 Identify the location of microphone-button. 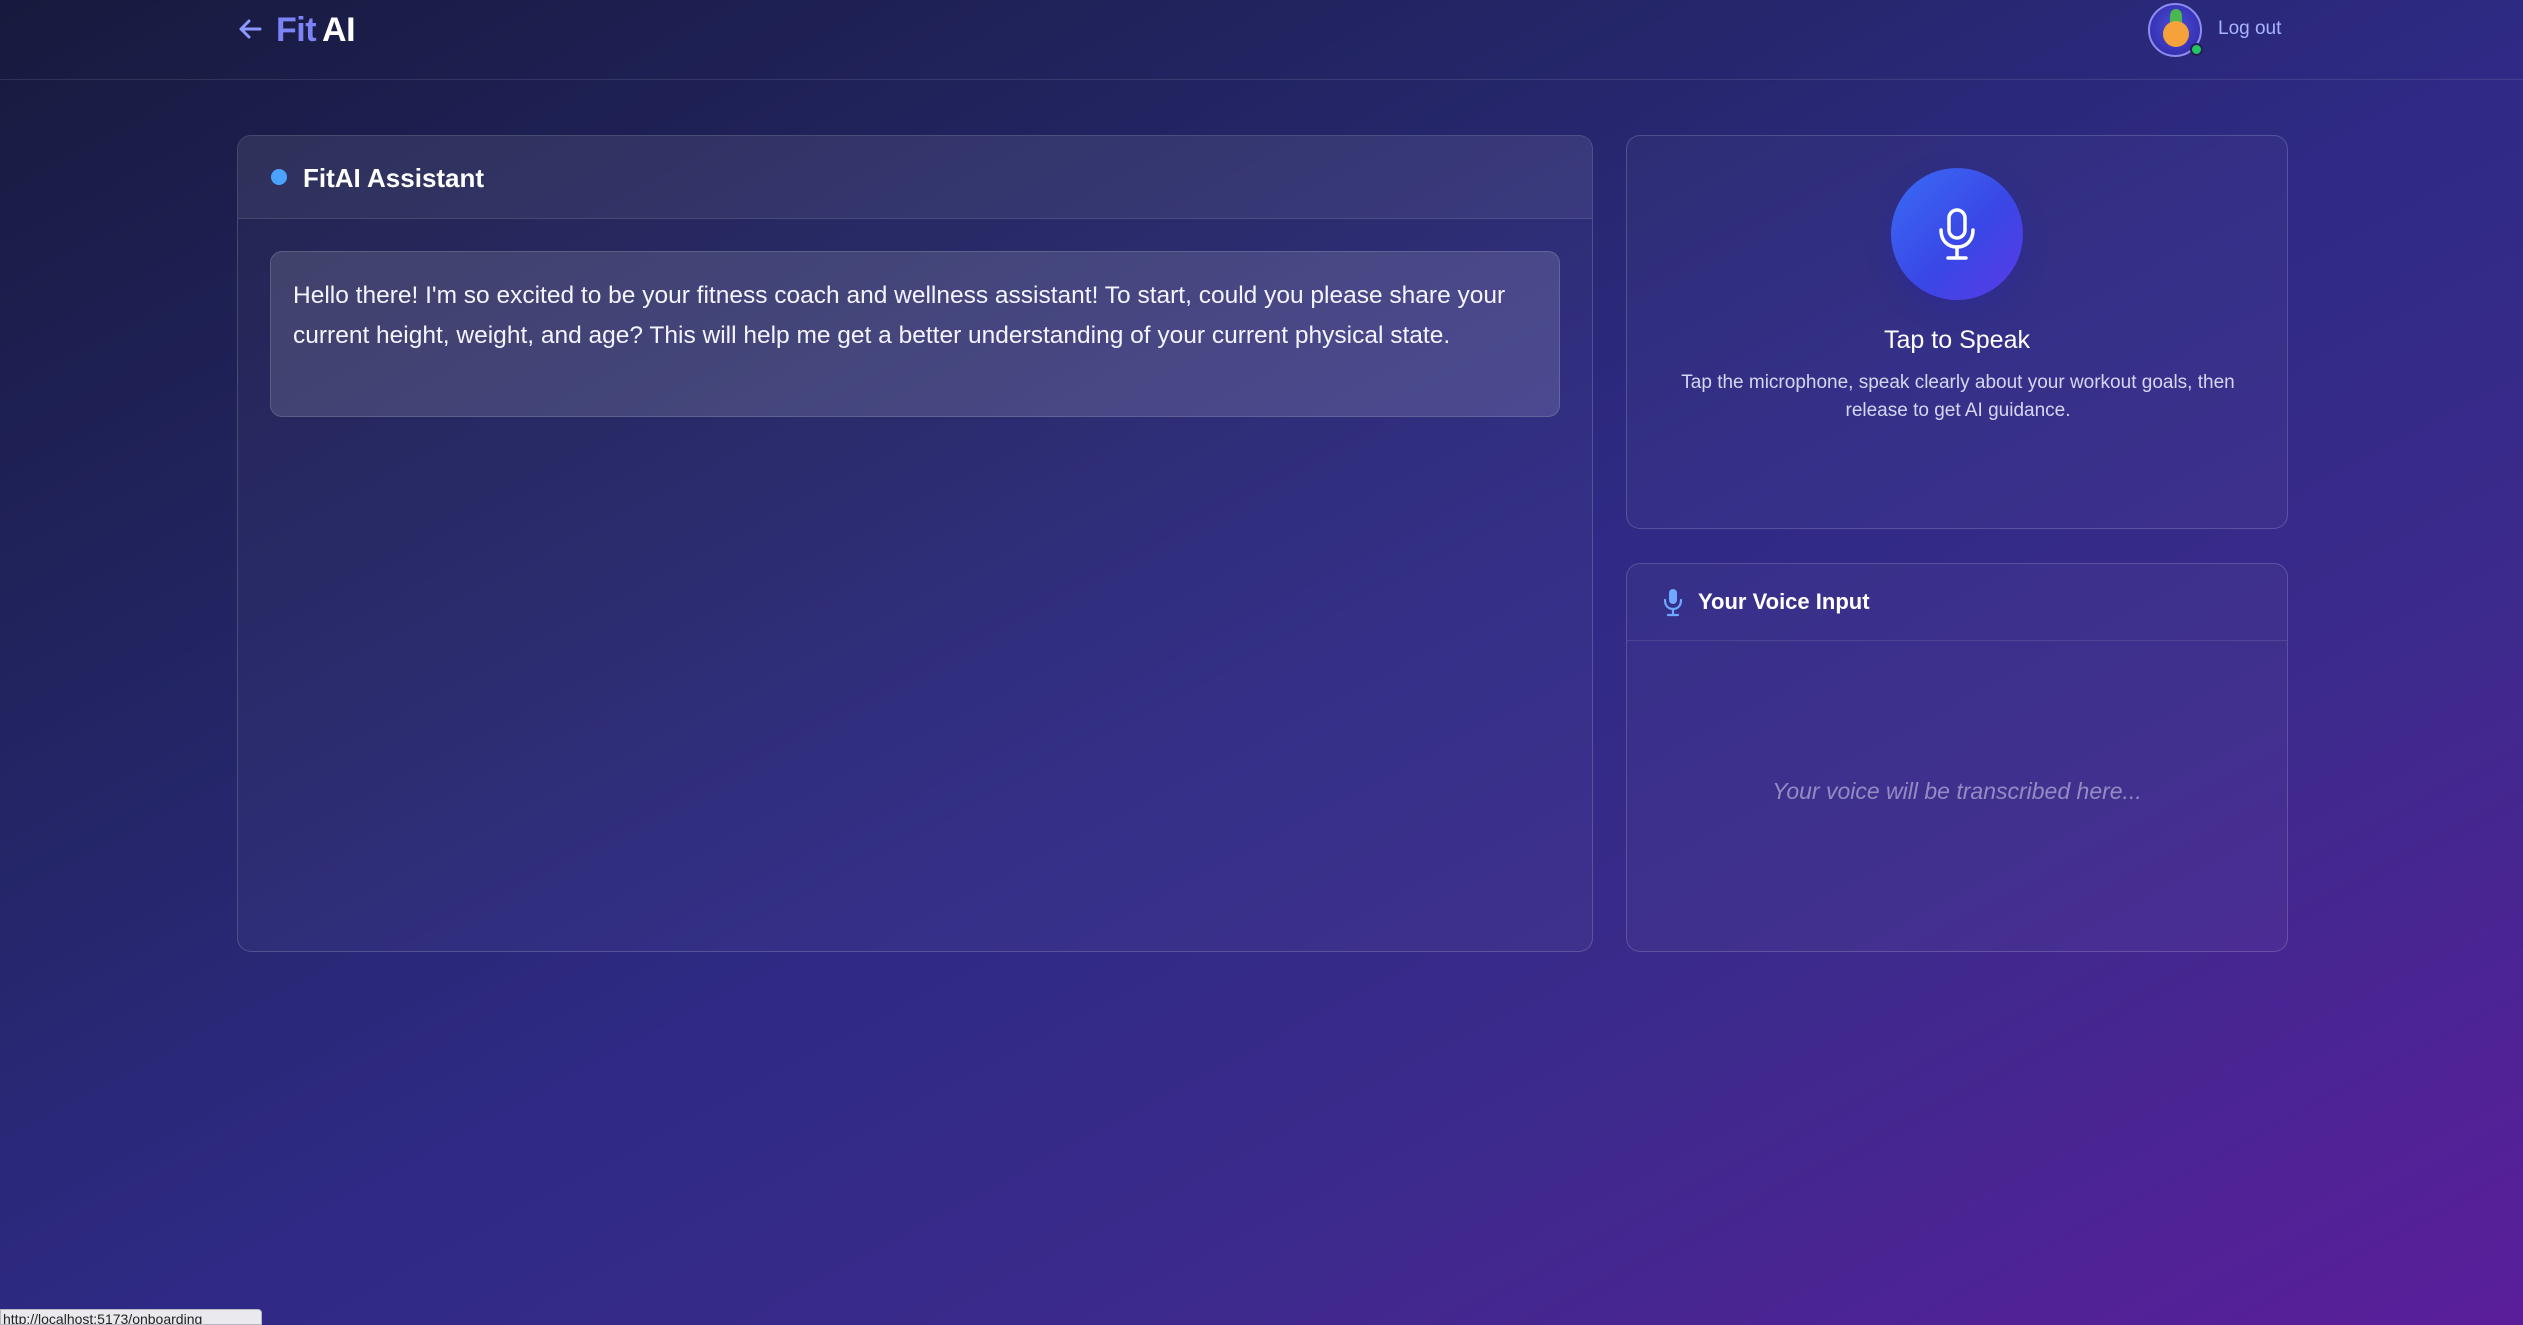
(1957, 234).